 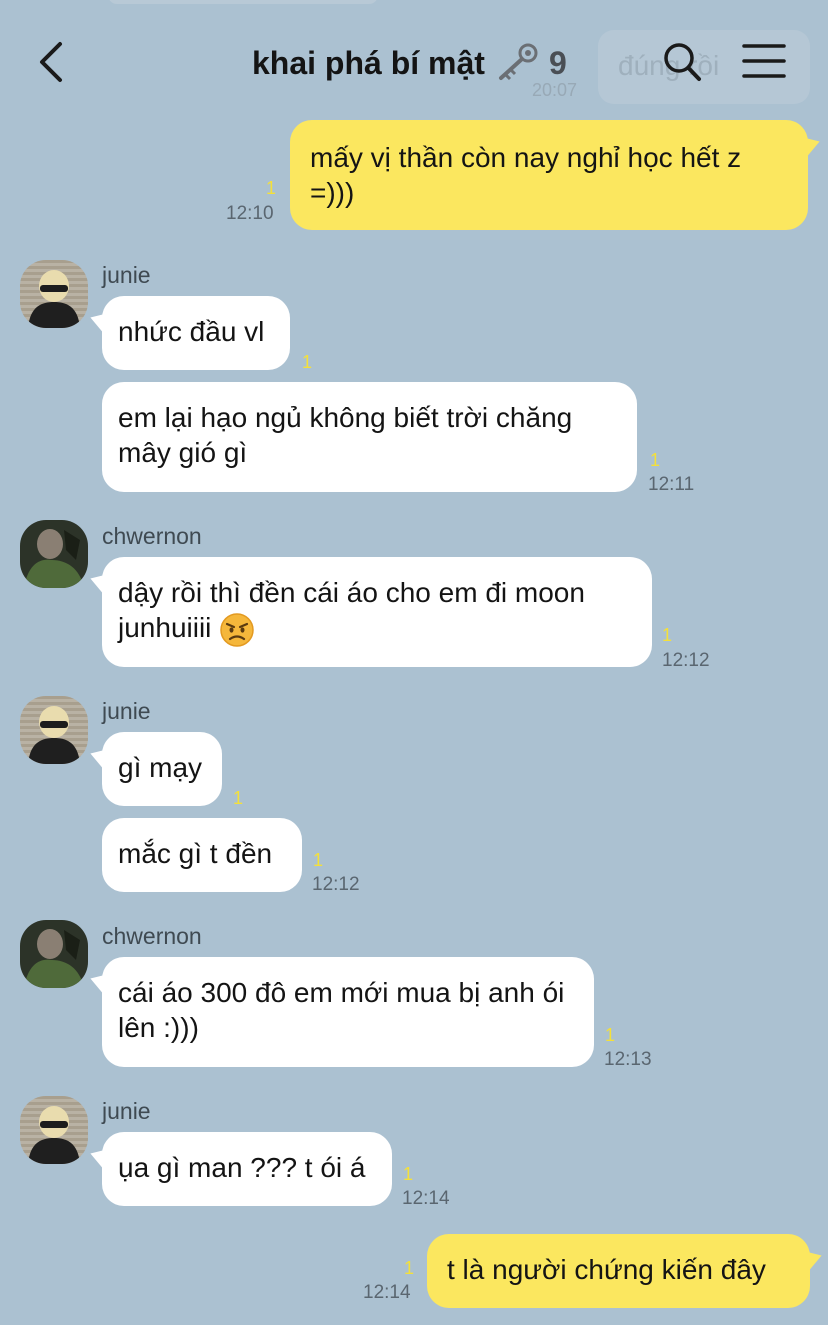 What do you see at coordinates (518, 62) in the screenshot?
I see `key-icon` at bounding box center [518, 62].